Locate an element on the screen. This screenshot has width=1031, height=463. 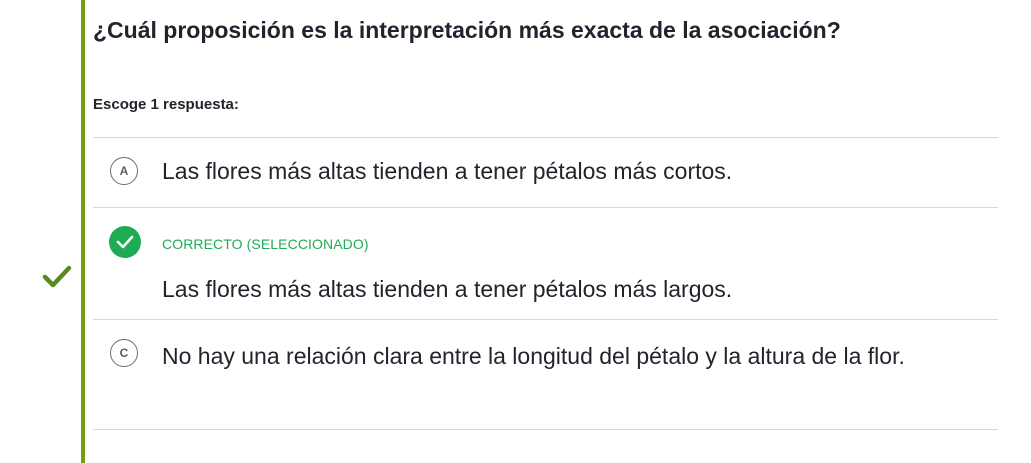
correct-status-label: CORRECTO (SELECCIONADO) is located at coordinates (265, 244).